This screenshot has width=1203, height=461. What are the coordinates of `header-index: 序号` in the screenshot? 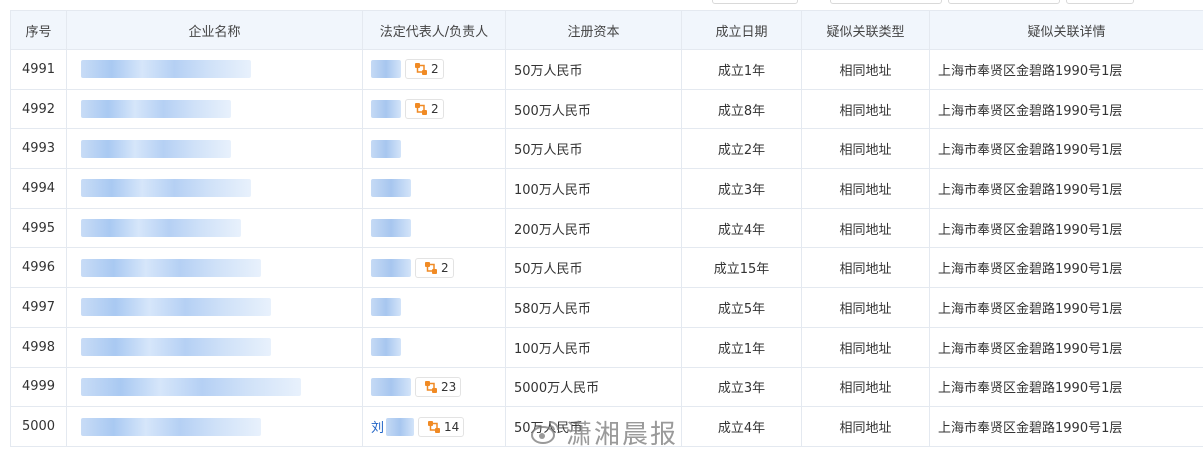 It's located at (38, 30).